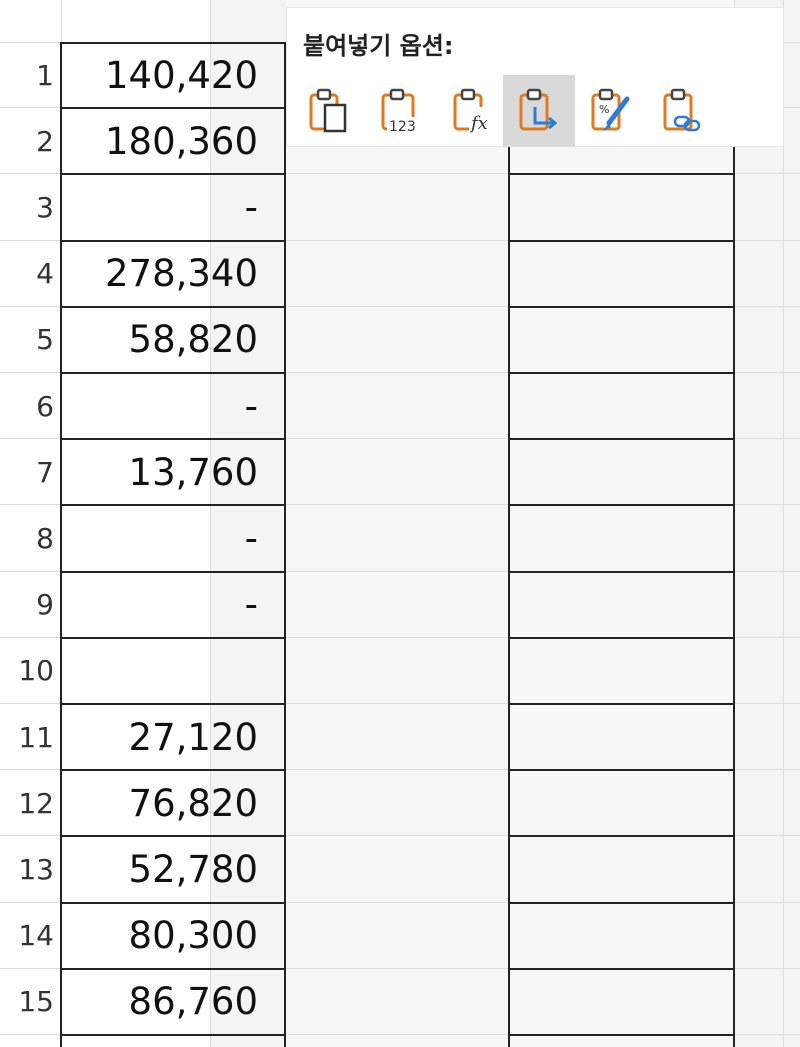 The width and height of the screenshot is (800, 1047). I want to click on cell-value: 13,760, so click(173, 472).